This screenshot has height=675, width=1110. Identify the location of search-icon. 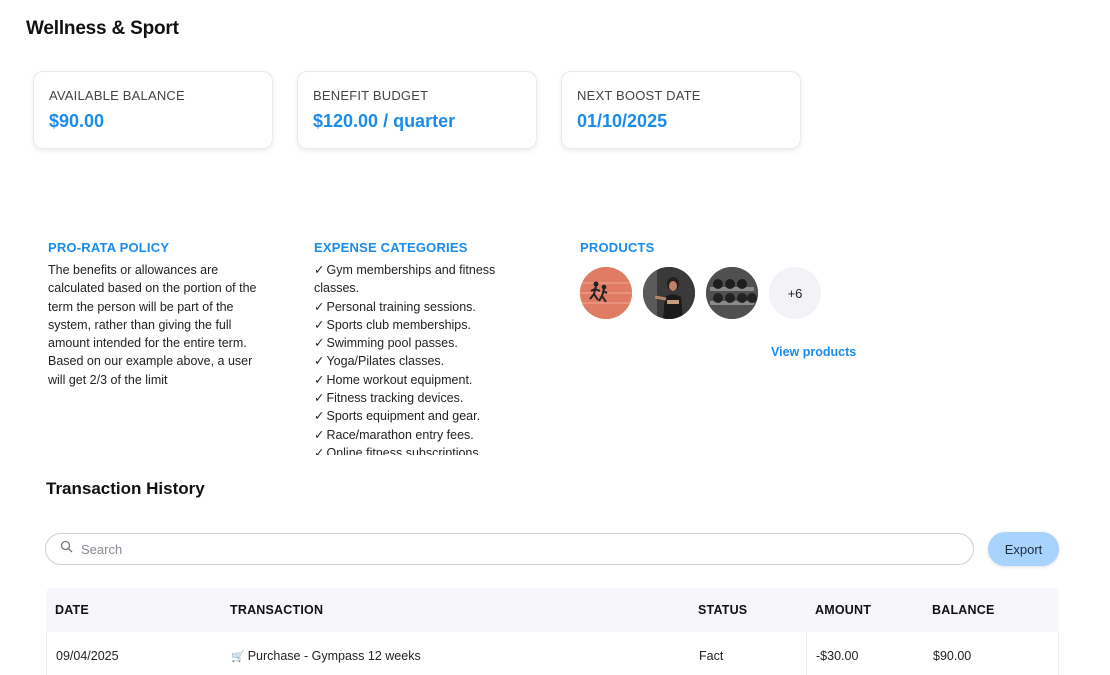
(66, 549).